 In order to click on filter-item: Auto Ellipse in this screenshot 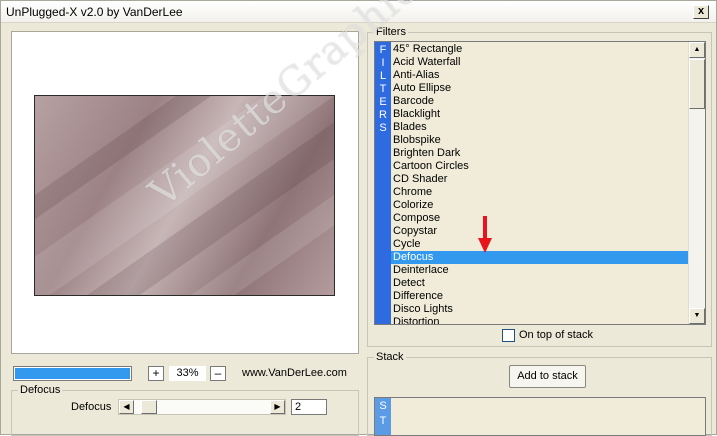, I will do `click(539, 88)`.